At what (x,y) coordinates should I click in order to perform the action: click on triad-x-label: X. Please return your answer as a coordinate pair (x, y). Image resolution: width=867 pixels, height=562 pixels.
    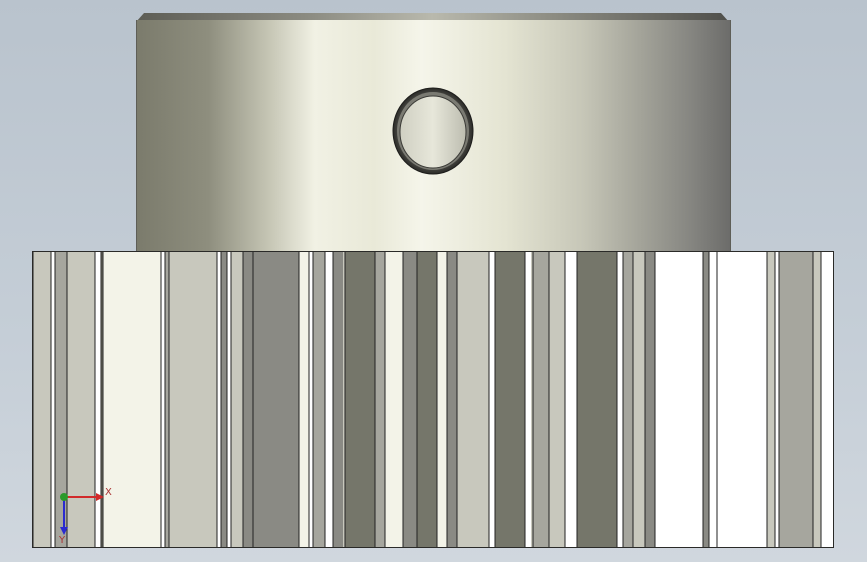
    Looking at the image, I should click on (108, 492).